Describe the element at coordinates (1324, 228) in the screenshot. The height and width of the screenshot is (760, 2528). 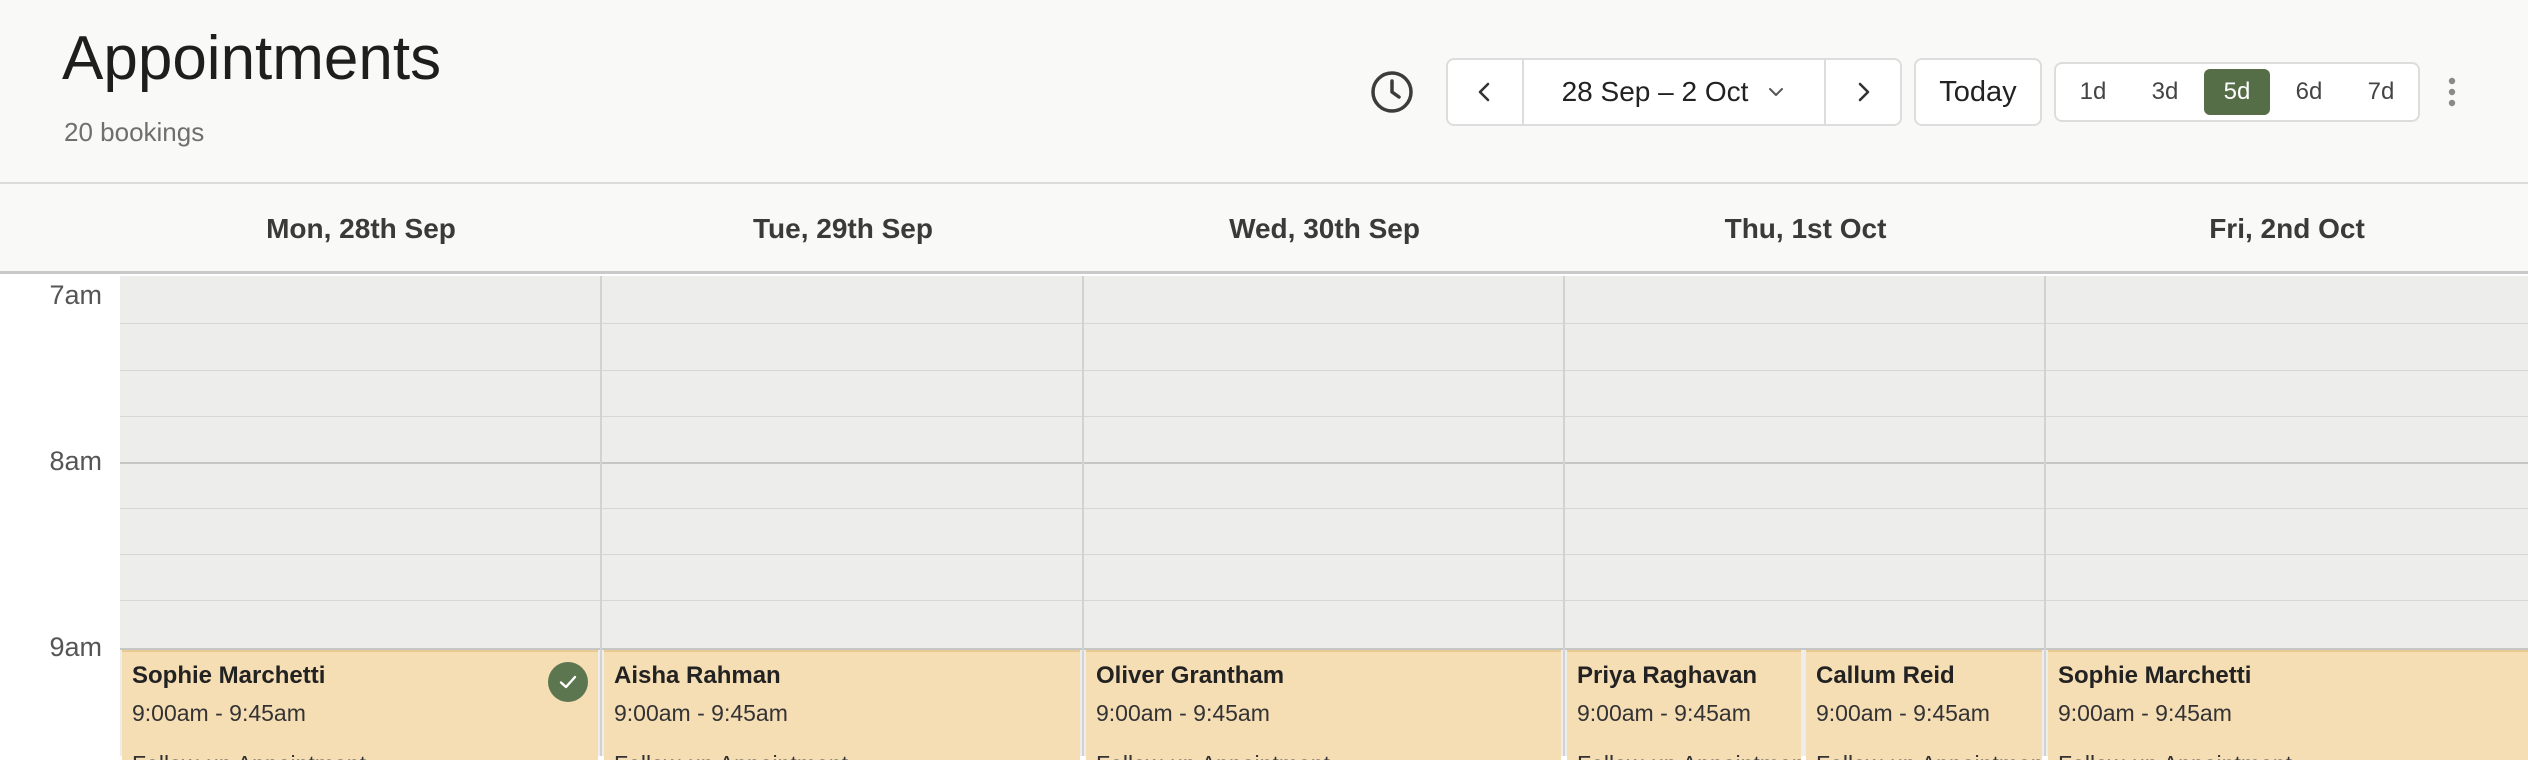
I see `day-header-wed: Wed, 30th Sep` at that location.